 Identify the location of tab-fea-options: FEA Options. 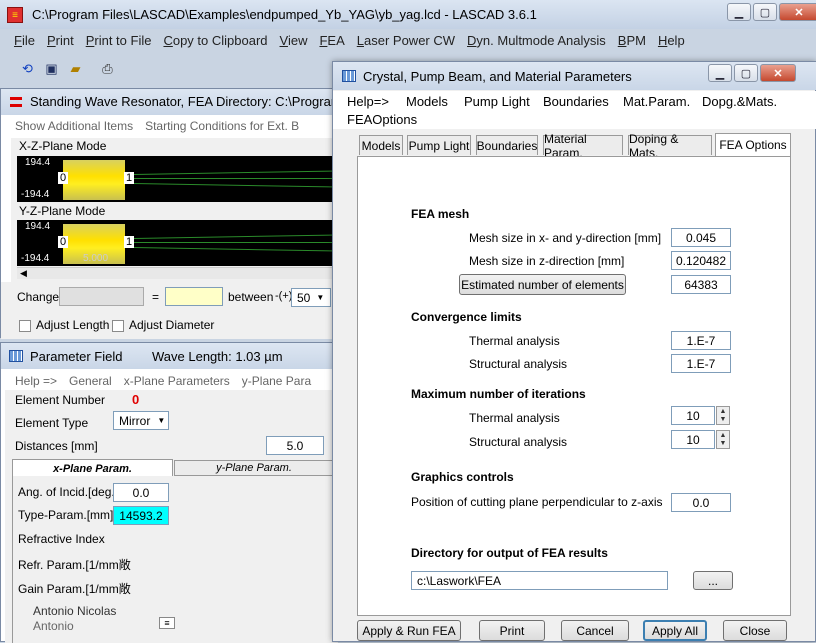
(753, 144).